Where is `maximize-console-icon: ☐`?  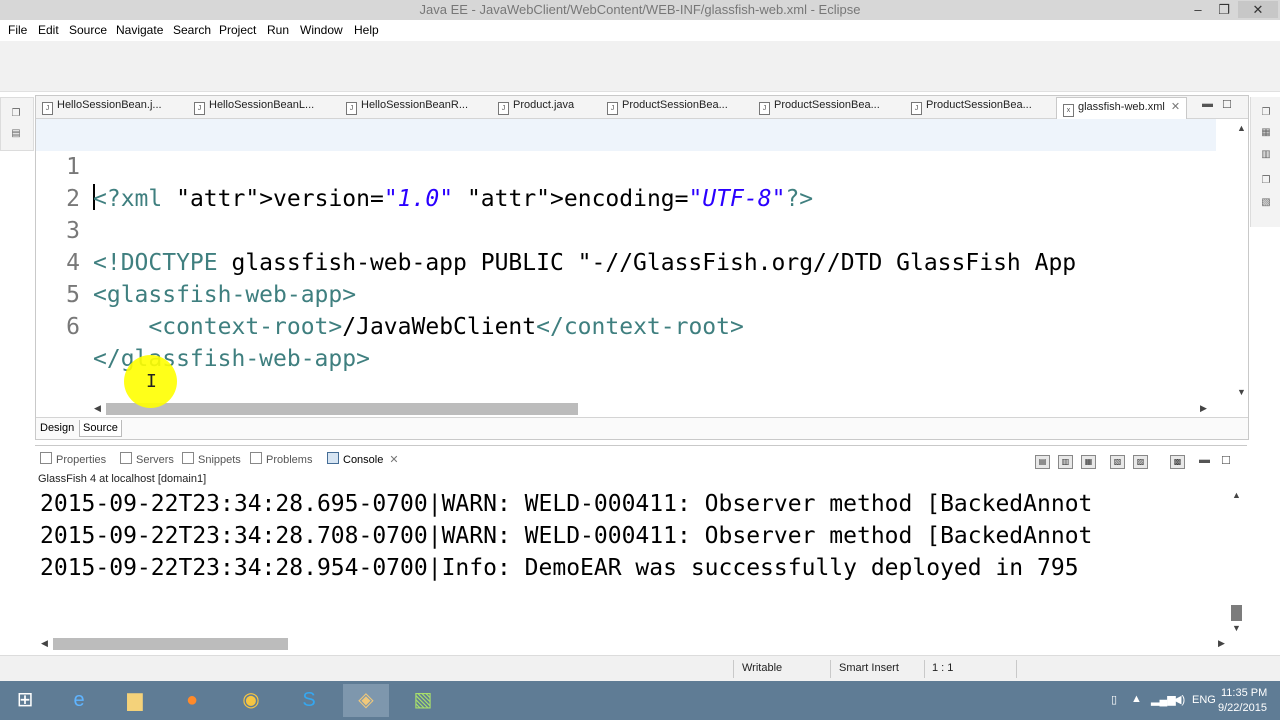
maximize-console-icon: ☐ is located at coordinates (1226, 460).